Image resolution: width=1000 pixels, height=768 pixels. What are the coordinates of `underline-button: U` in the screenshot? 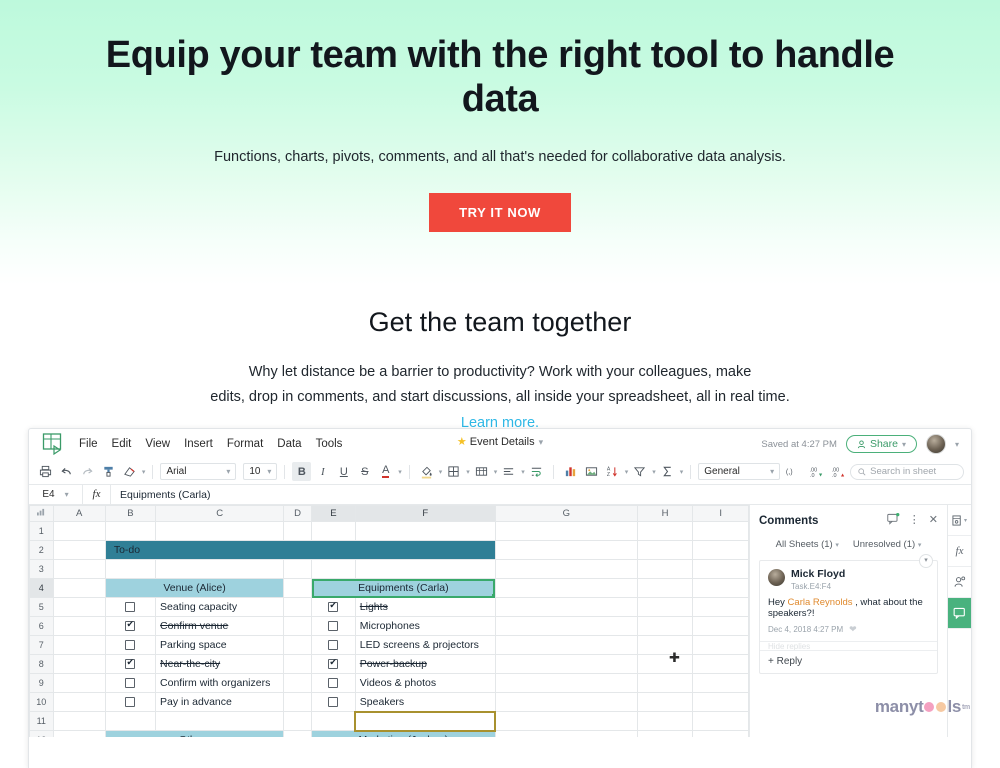 It's located at (343, 471).